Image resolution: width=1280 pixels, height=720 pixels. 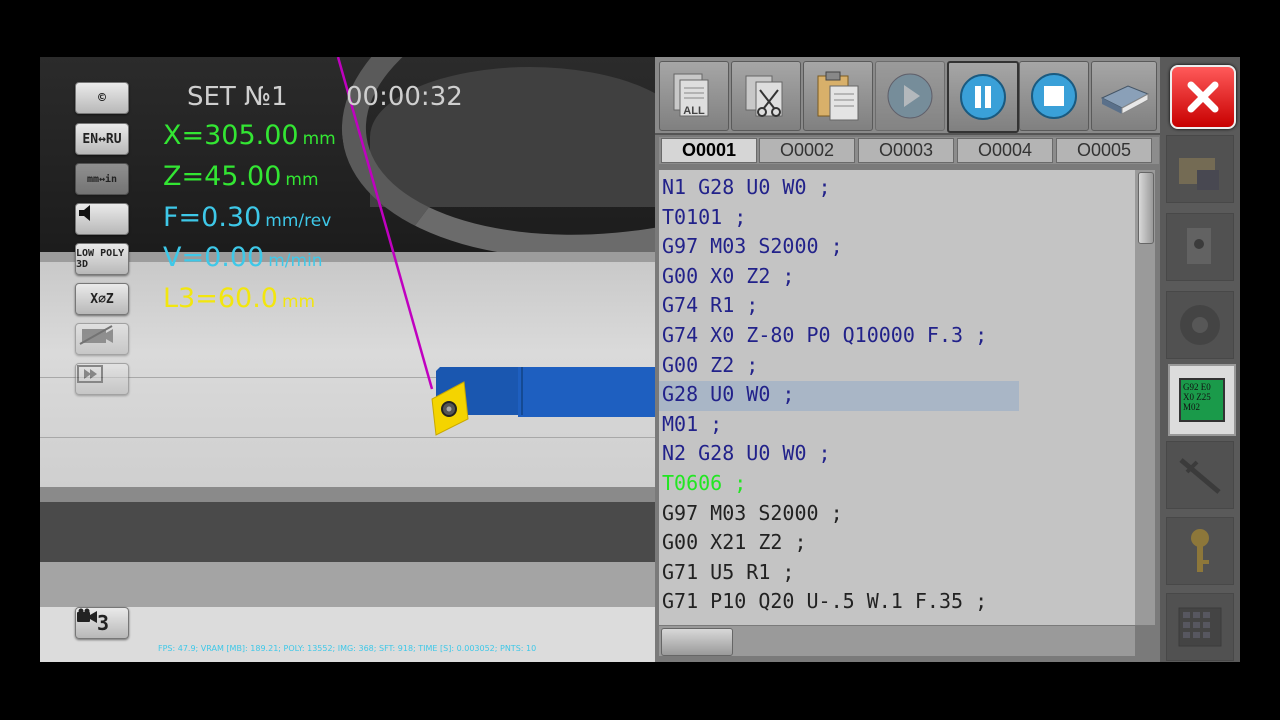 I want to click on z-readout: Z=45.00 mm, so click(x=241, y=176).